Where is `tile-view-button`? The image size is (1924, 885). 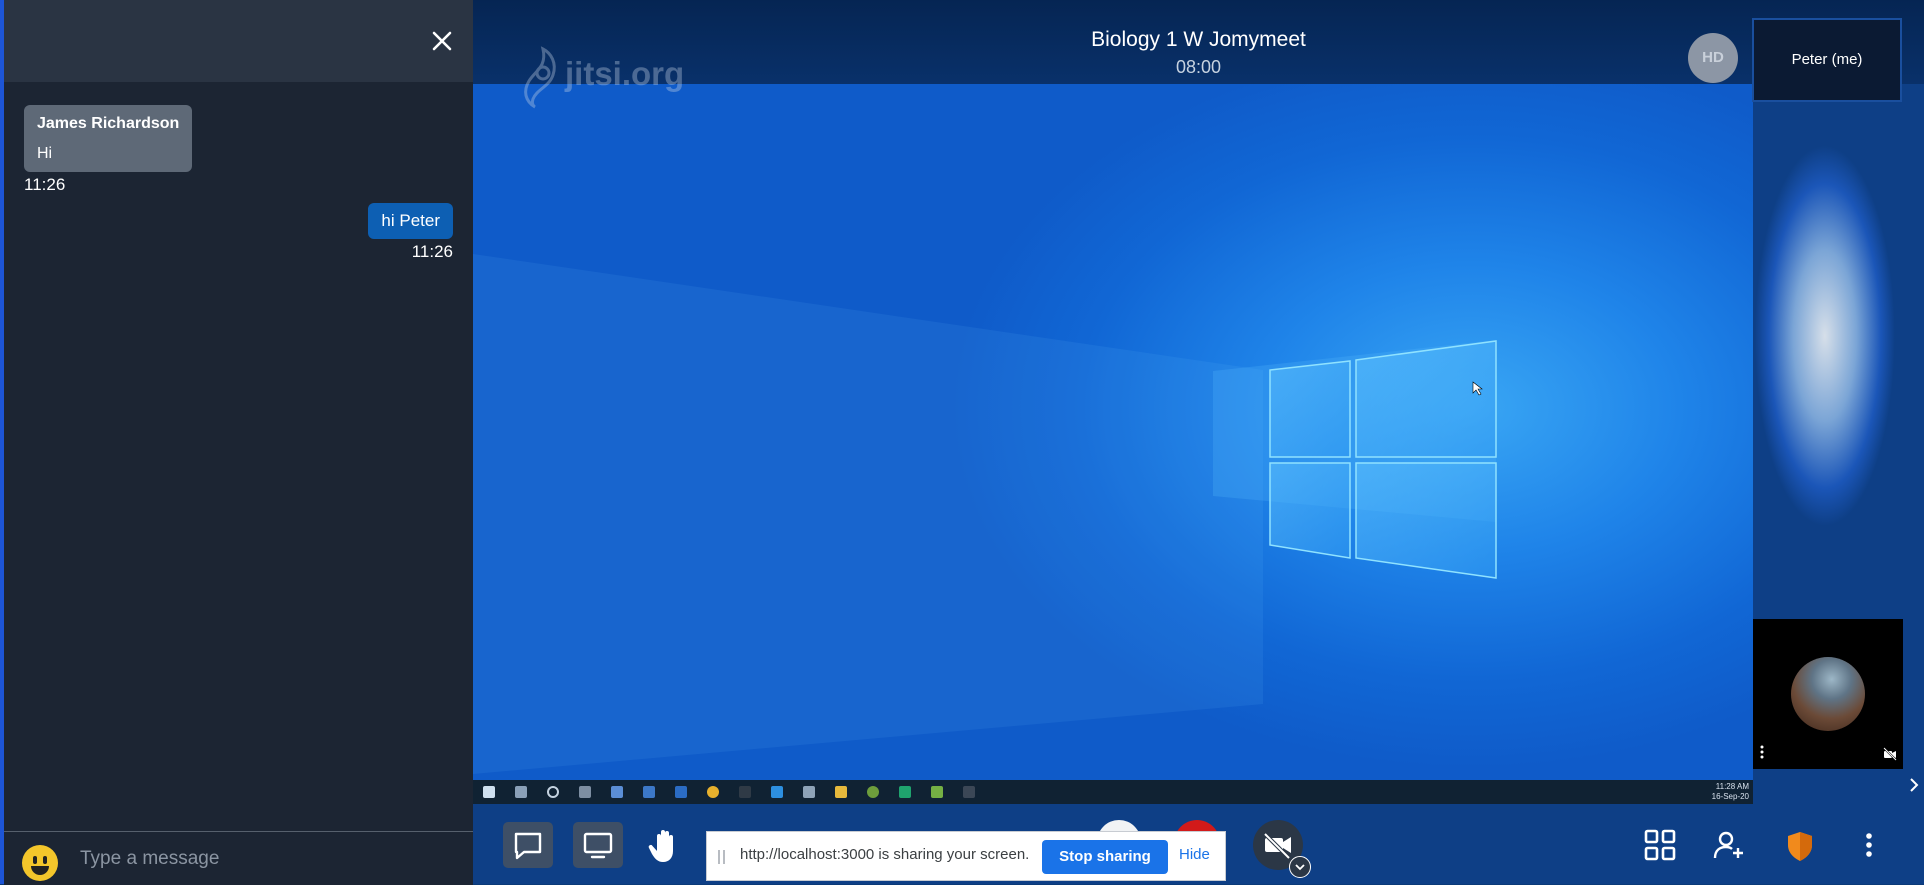 tile-view-button is located at coordinates (1660, 845).